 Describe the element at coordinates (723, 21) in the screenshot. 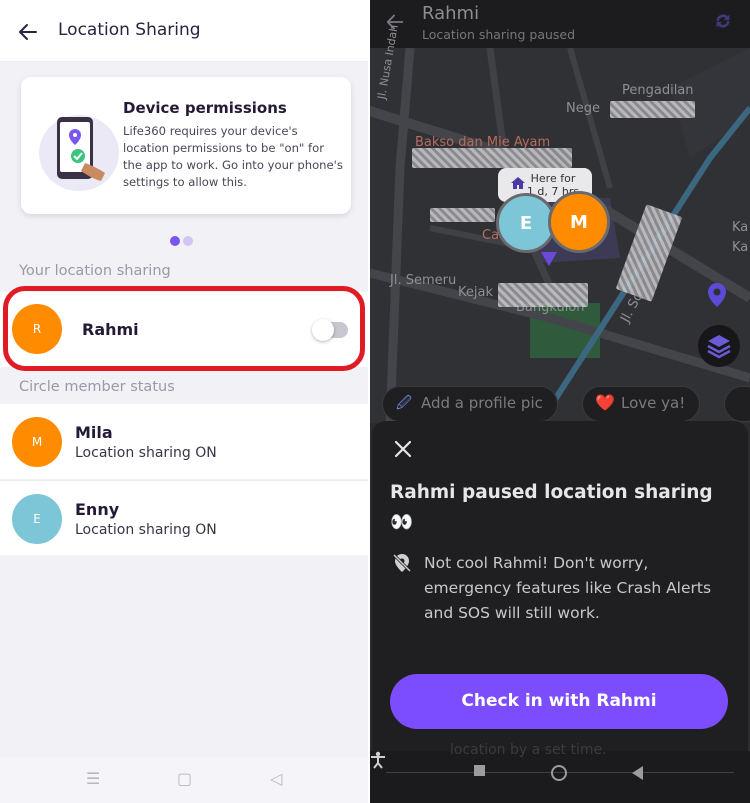

I see `refresh-icon` at that location.